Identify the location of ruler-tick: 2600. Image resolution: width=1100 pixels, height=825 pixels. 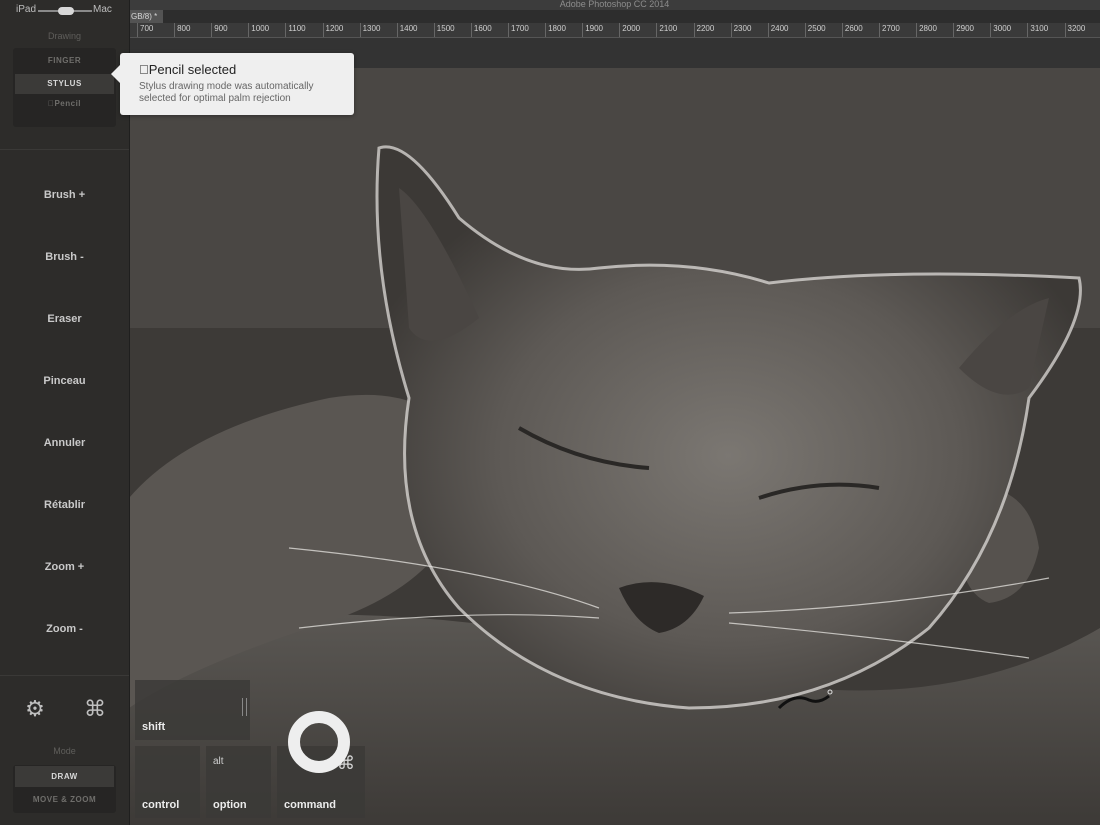
(852, 30).